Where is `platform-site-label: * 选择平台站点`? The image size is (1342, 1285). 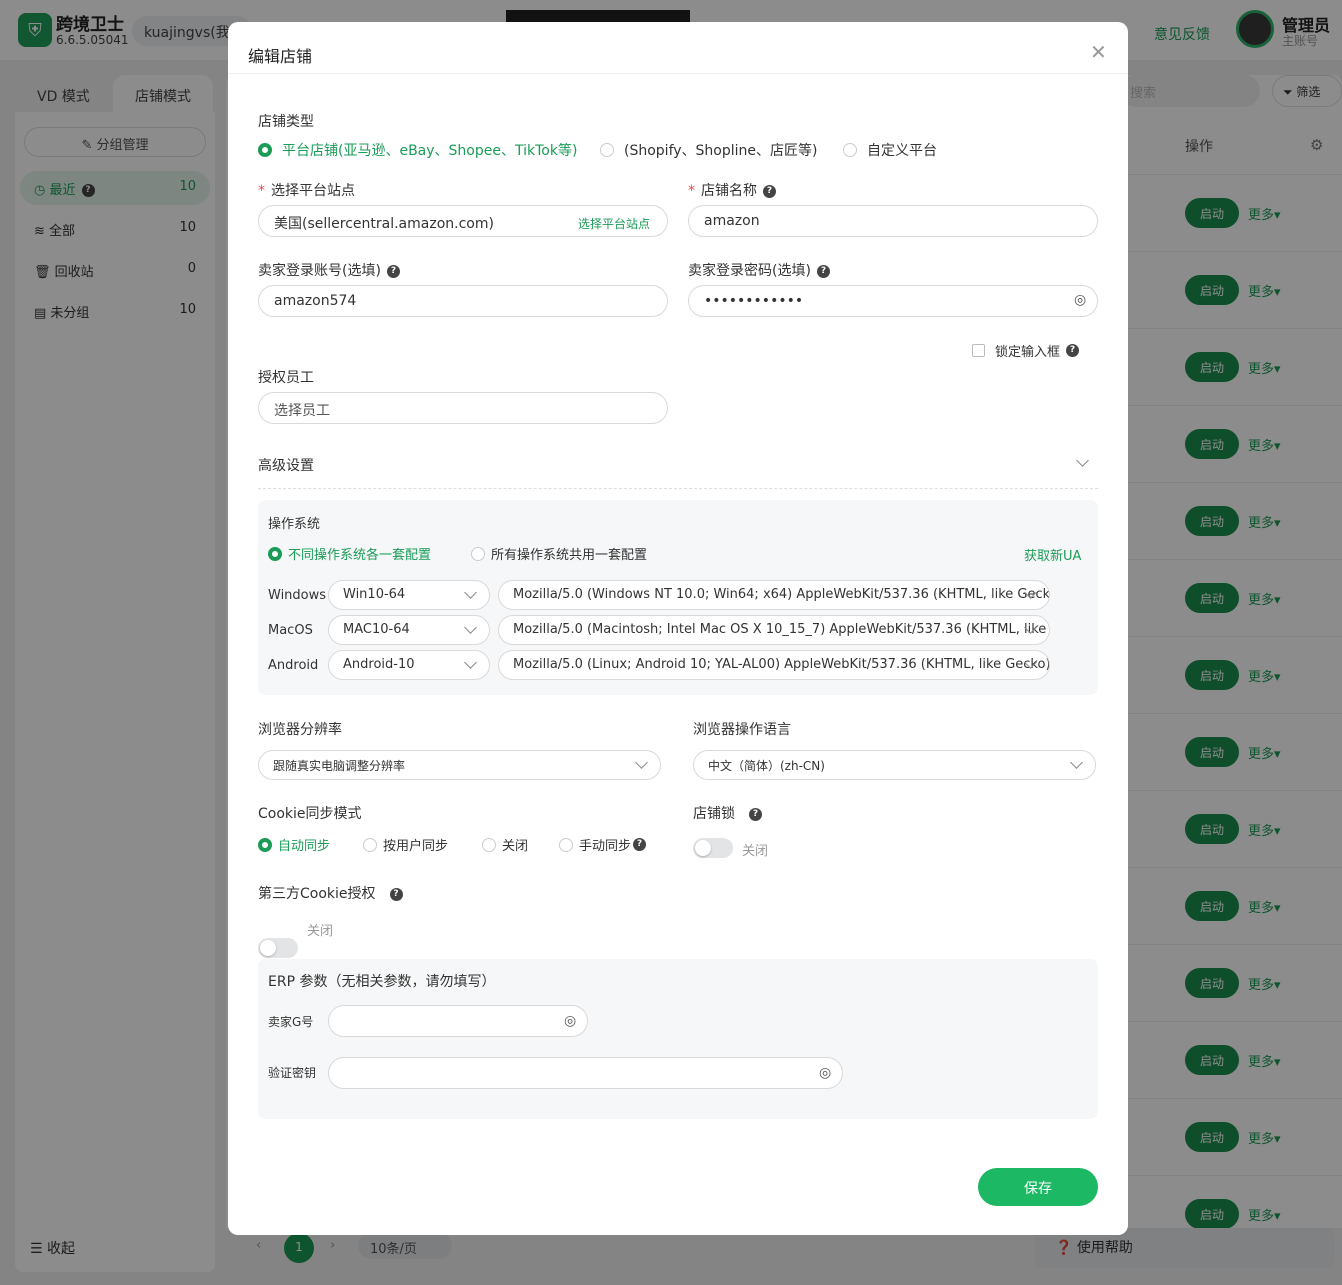
platform-site-label: * 选择平台站点 is located at coordinates (306, 190).